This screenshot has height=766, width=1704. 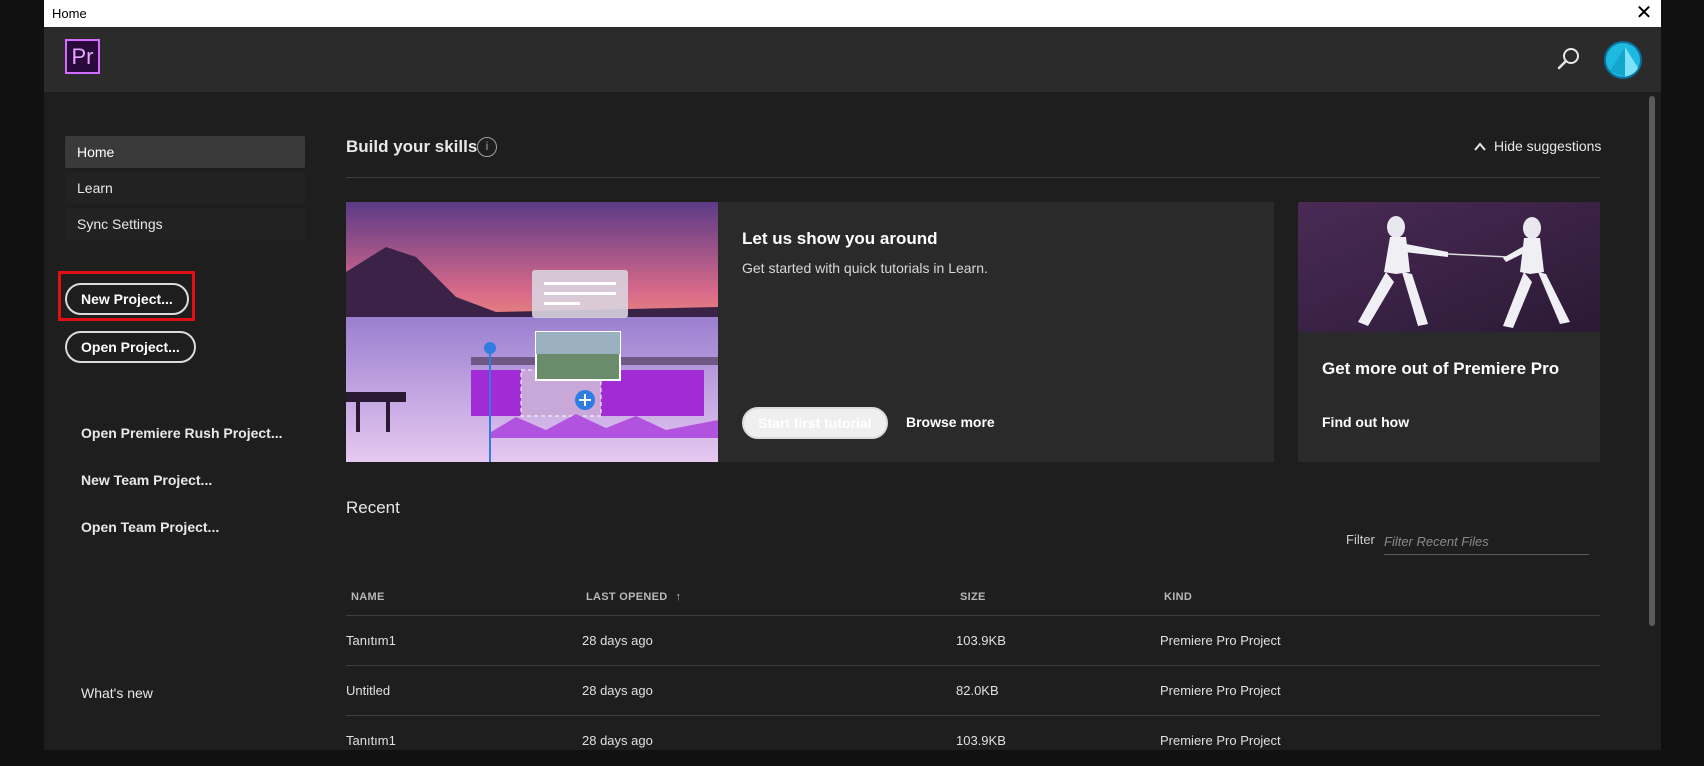 I want to click on skills-title: Build your skills, so click(x=412, y=146).